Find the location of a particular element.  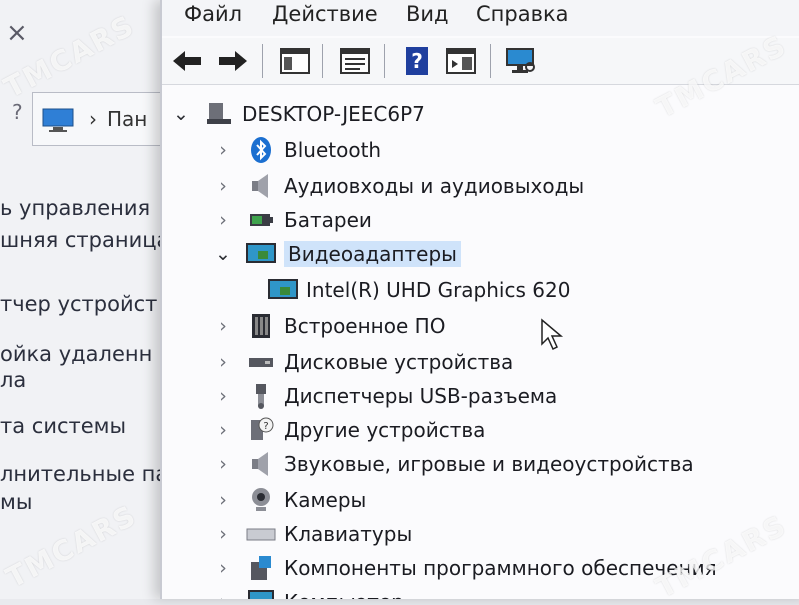

scan-hardware-icon is located at coordinates (521, 61).